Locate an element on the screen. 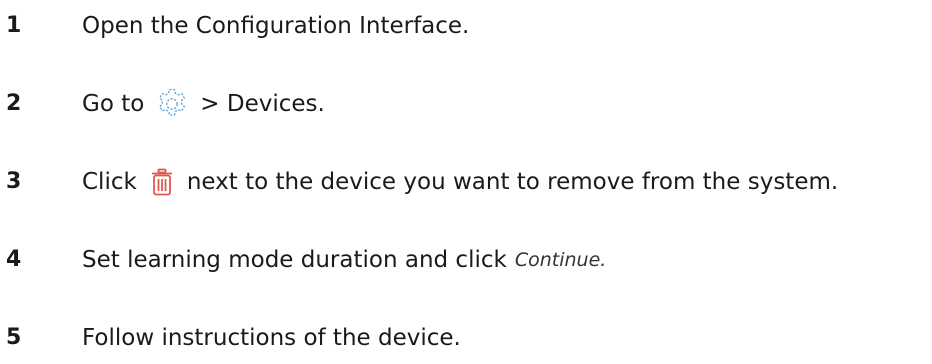 The height and width of the screenshot is (364, 932). step-text-before: Go to is located at coordinates (113, 104).